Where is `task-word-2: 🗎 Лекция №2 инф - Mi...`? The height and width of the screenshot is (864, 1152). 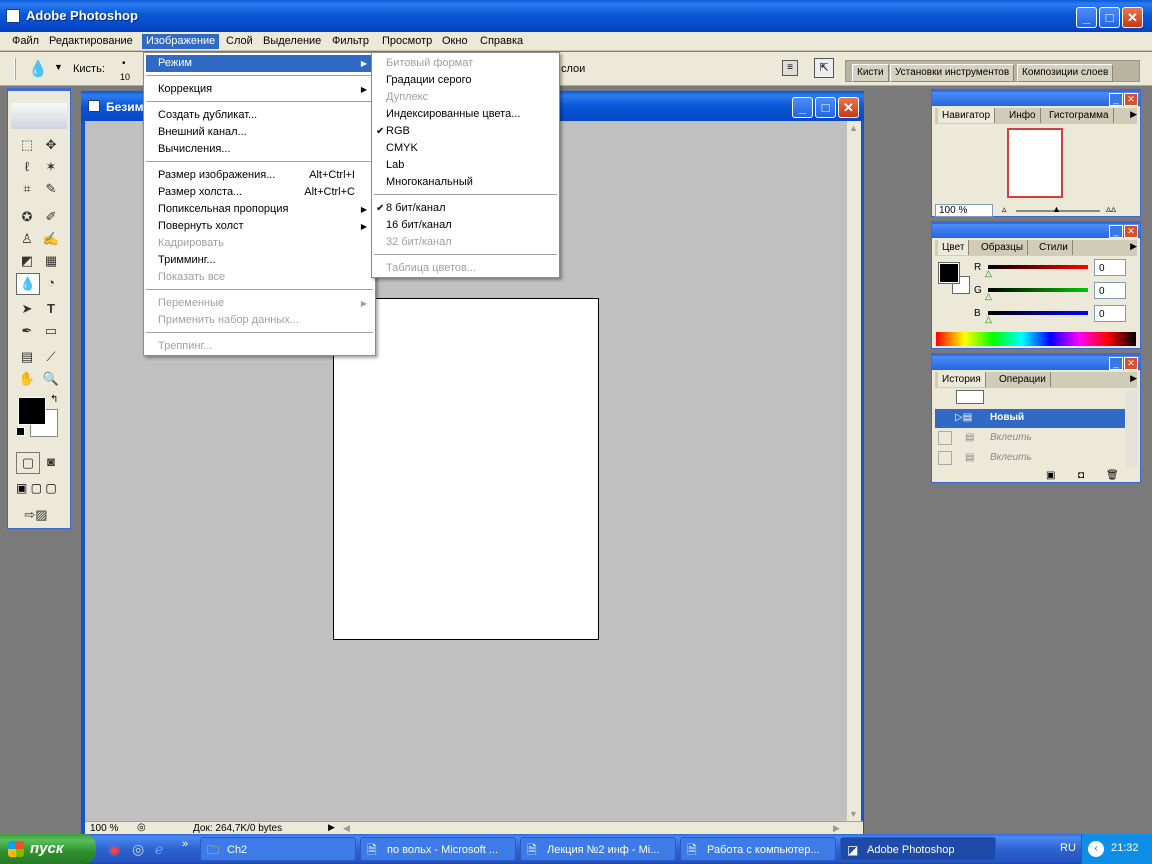 task-word-2: 🗎 Лекция №2 инф - Mi... is located at coordinates (598, 849).